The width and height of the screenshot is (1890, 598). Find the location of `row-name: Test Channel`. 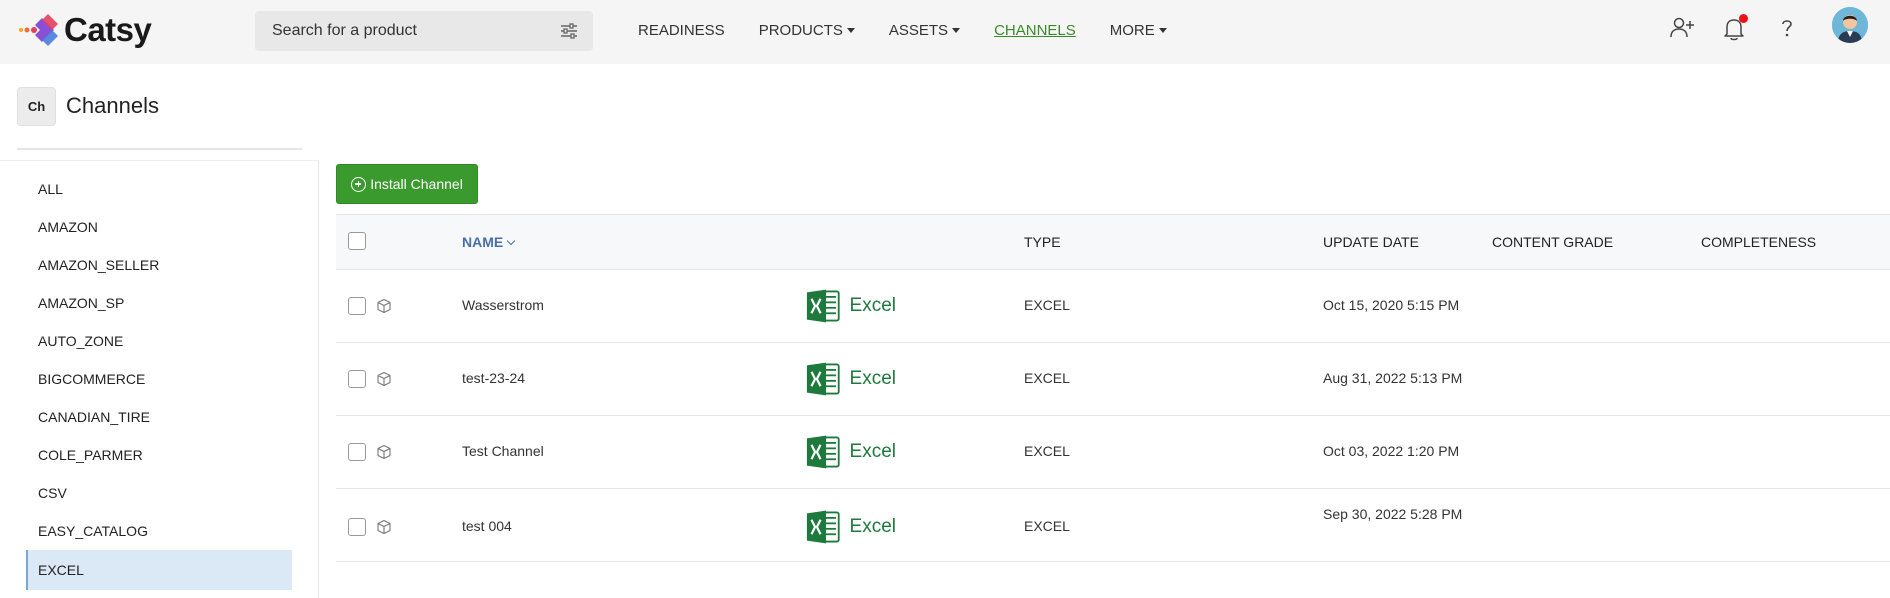

row-name: Test Channel is located at coordinates (503, 451).